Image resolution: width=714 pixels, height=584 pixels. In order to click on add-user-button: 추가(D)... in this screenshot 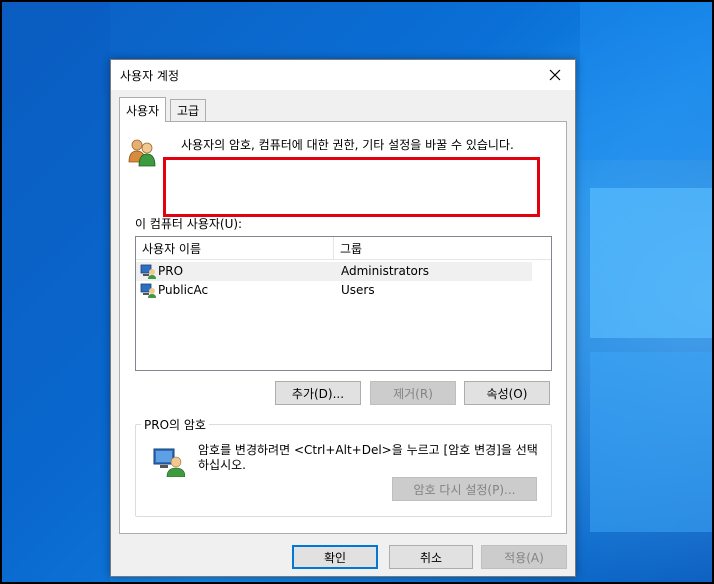, I will do `click(318, 393)`.